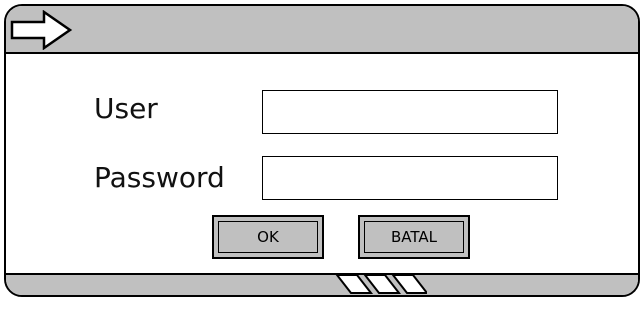 This screenshot has height=323, width=644. I want to click on ok-button-label: OK, so click(268, 237).